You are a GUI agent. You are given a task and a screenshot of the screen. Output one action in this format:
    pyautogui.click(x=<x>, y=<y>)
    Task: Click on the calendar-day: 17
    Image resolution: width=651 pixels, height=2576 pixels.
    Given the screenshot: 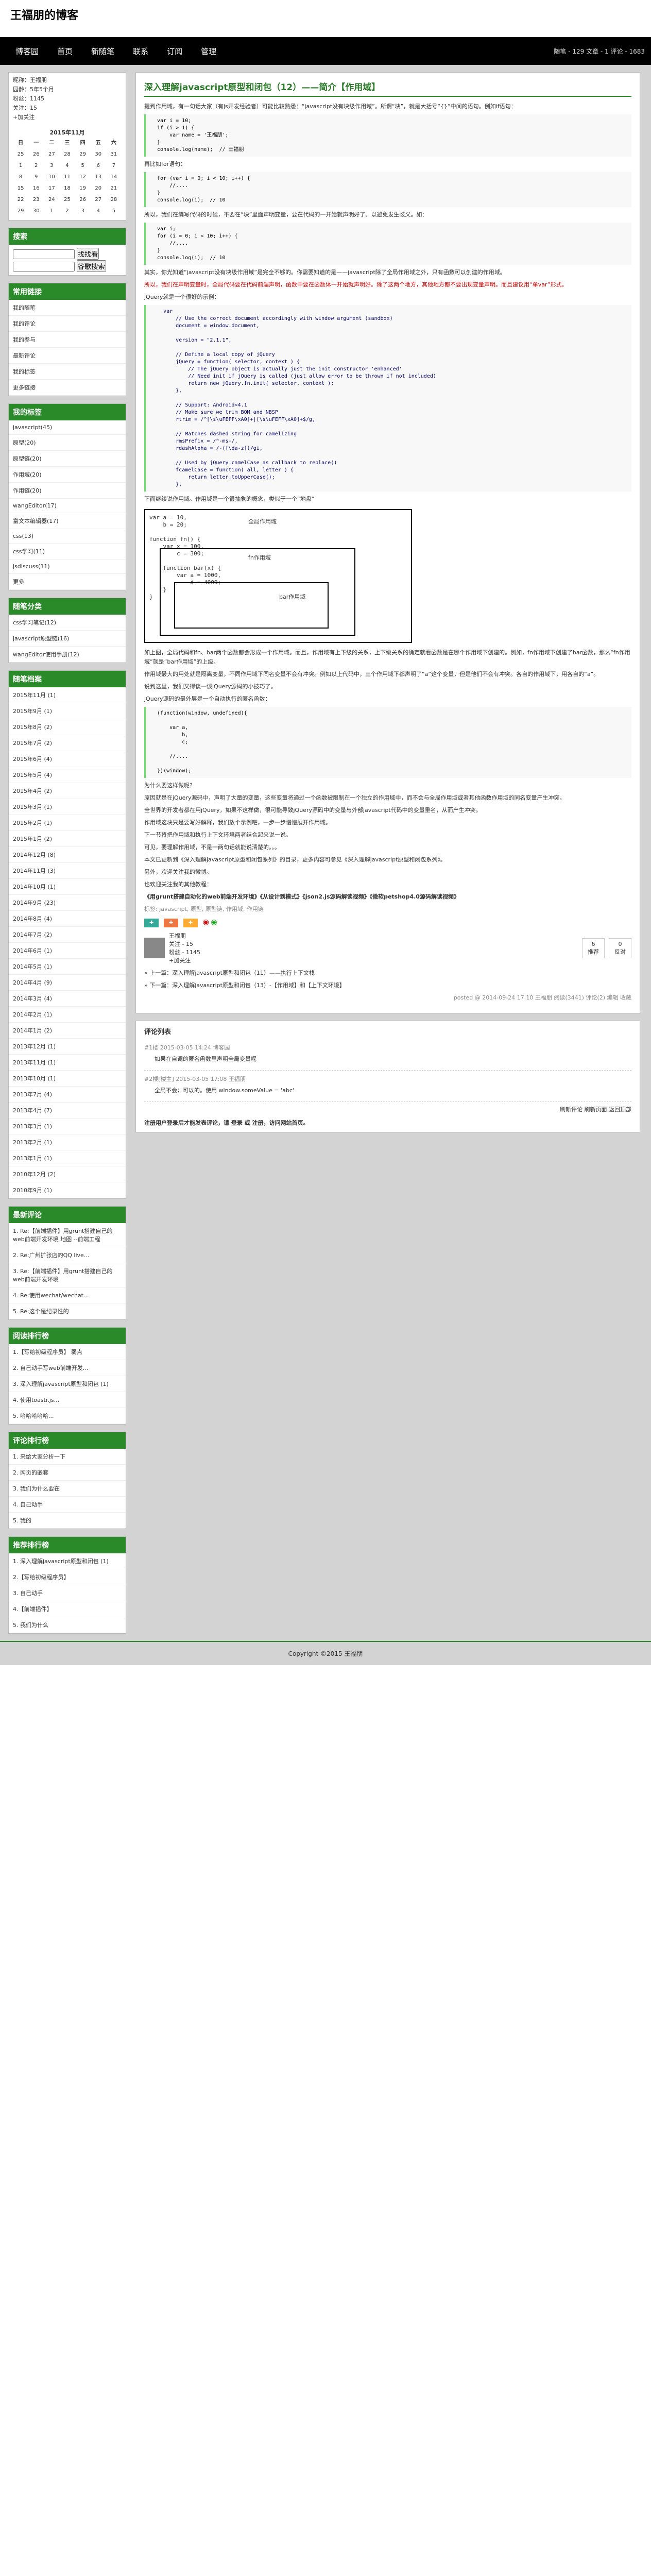 What is the action you would take?
    pyautogui.click(x=51, y=188)
    